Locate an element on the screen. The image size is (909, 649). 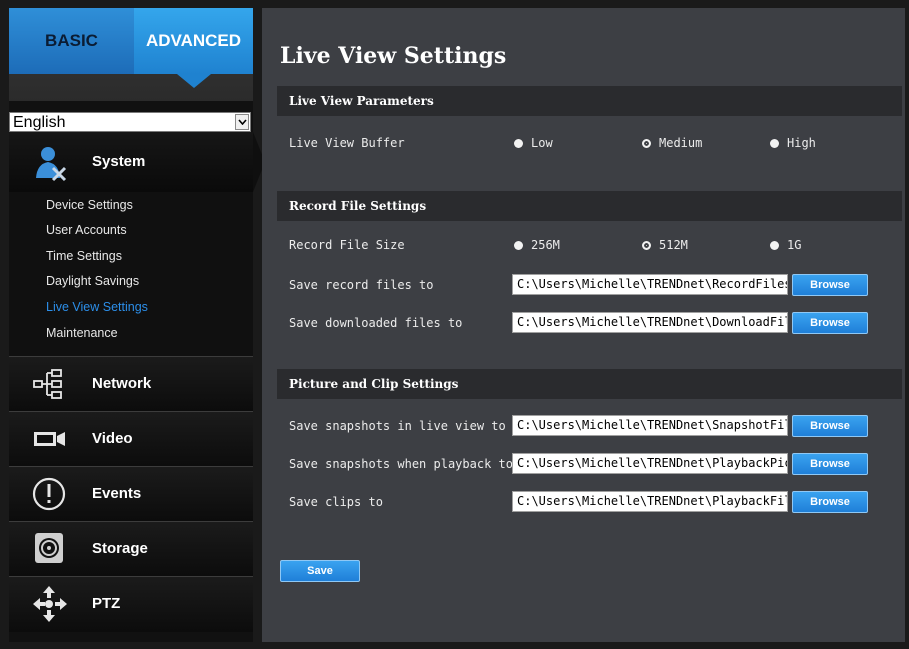
submenu-live-view-settings: Live View Settings is located at coordinates (97, 307).